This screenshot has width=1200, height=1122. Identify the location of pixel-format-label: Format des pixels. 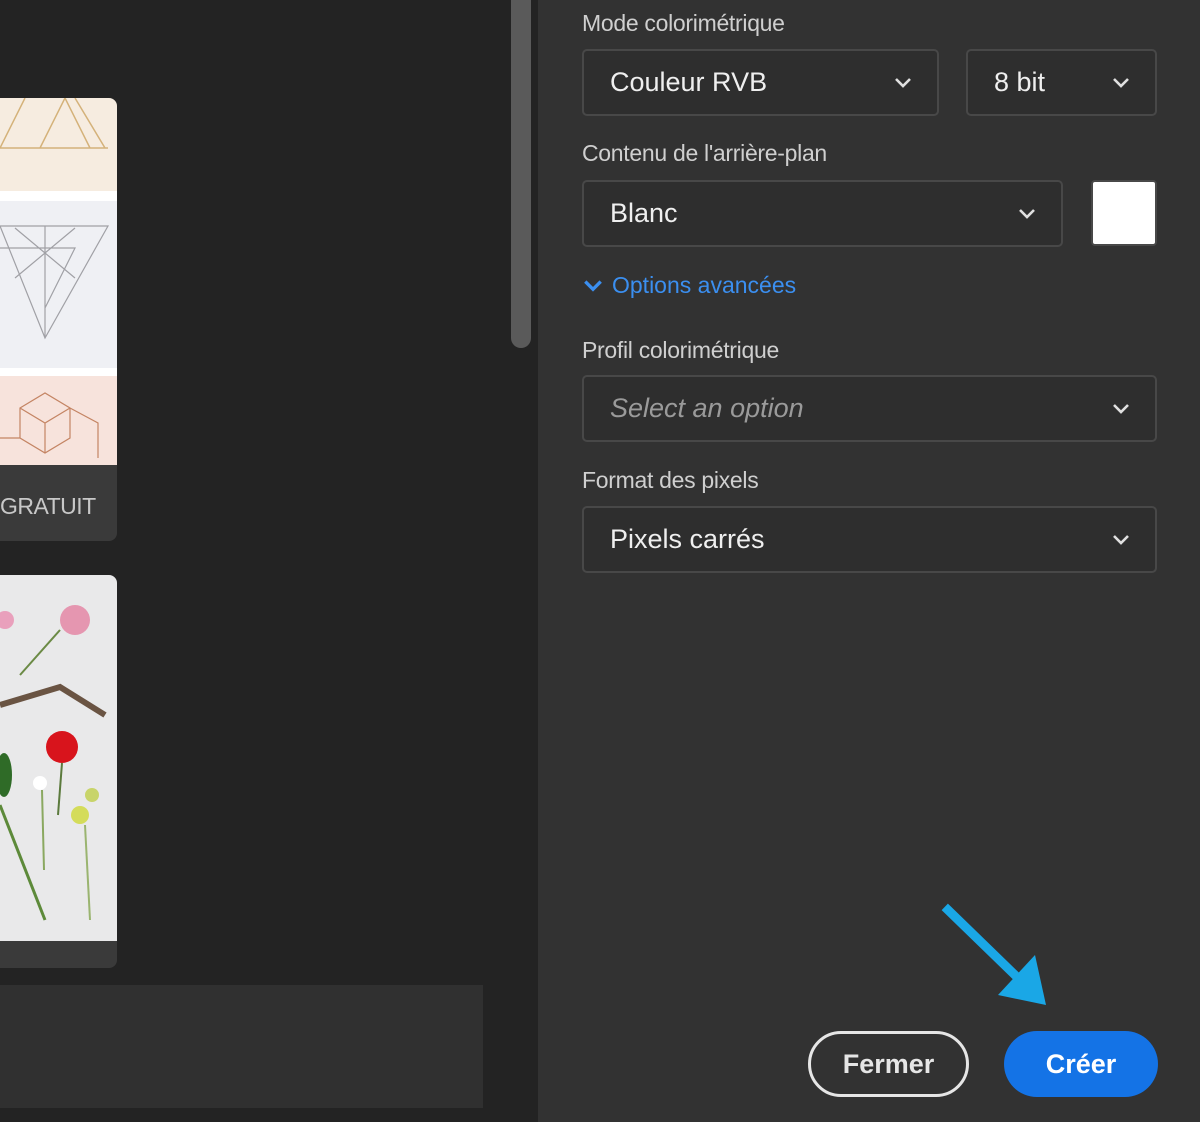
(670, 480).